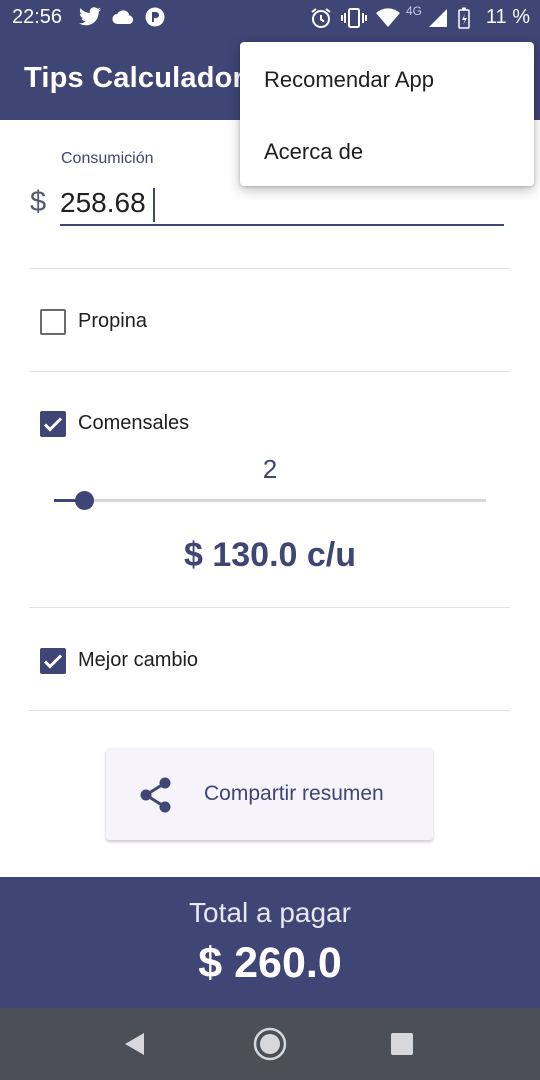 This screenshot has width=540, height=1080. I want to click on amount-per-person: $ 130.0 c/u, so click(269, 555).